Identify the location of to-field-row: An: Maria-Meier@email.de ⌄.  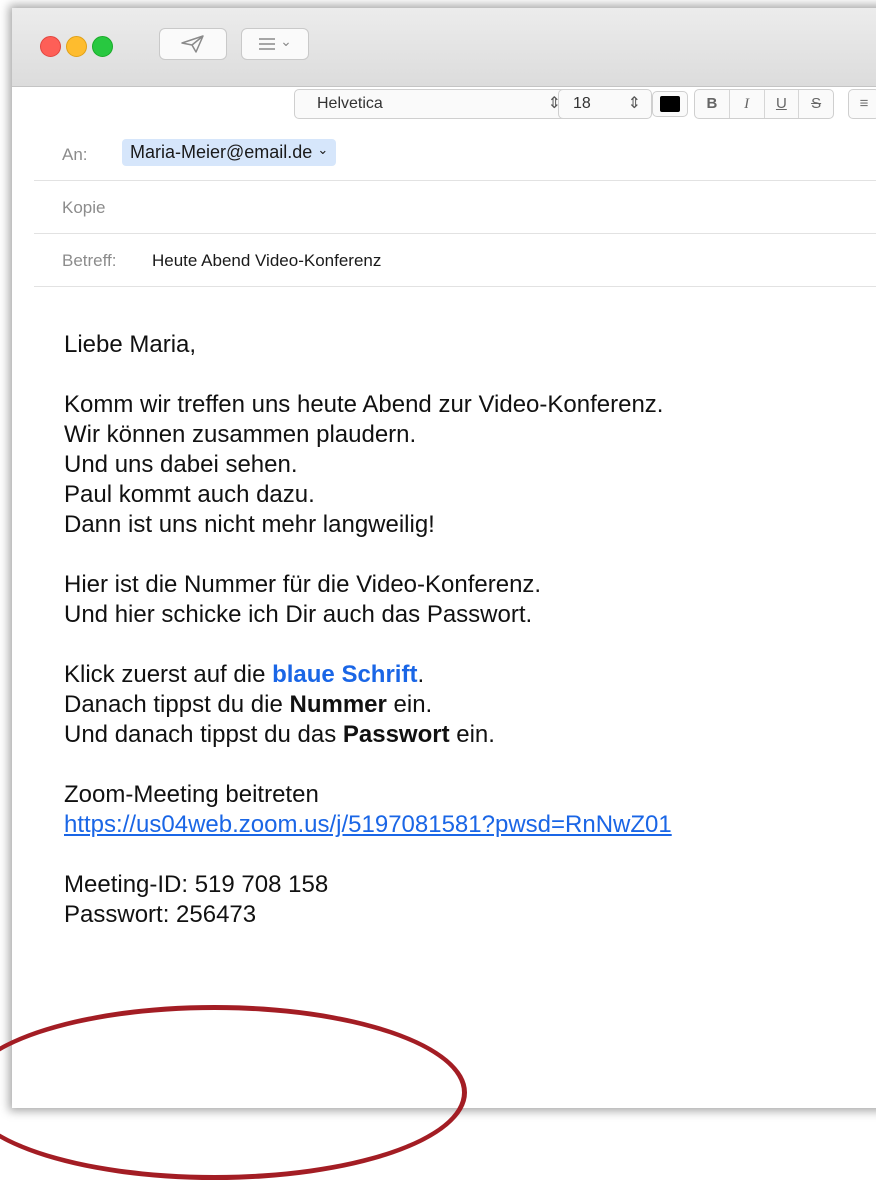
(455, 154).